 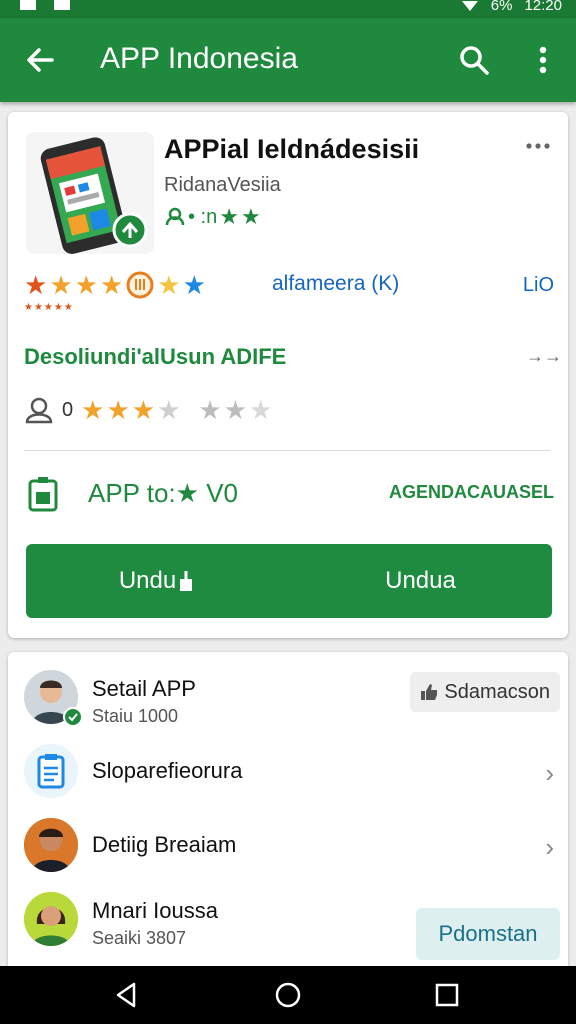 What do you see at coordinates (147, 580) in the screenshot?
I see `download-left-label: Undu` at bounding box center [147, 580].